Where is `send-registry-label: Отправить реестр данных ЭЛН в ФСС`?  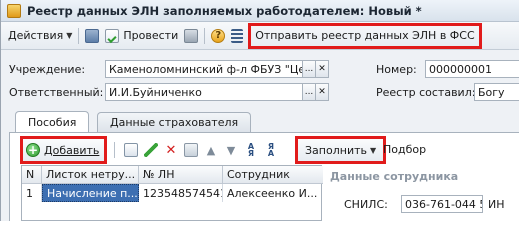
send-registry-label: Отправить реестр данных ЭЛН в ФСС is located at coordinates (365, 35).